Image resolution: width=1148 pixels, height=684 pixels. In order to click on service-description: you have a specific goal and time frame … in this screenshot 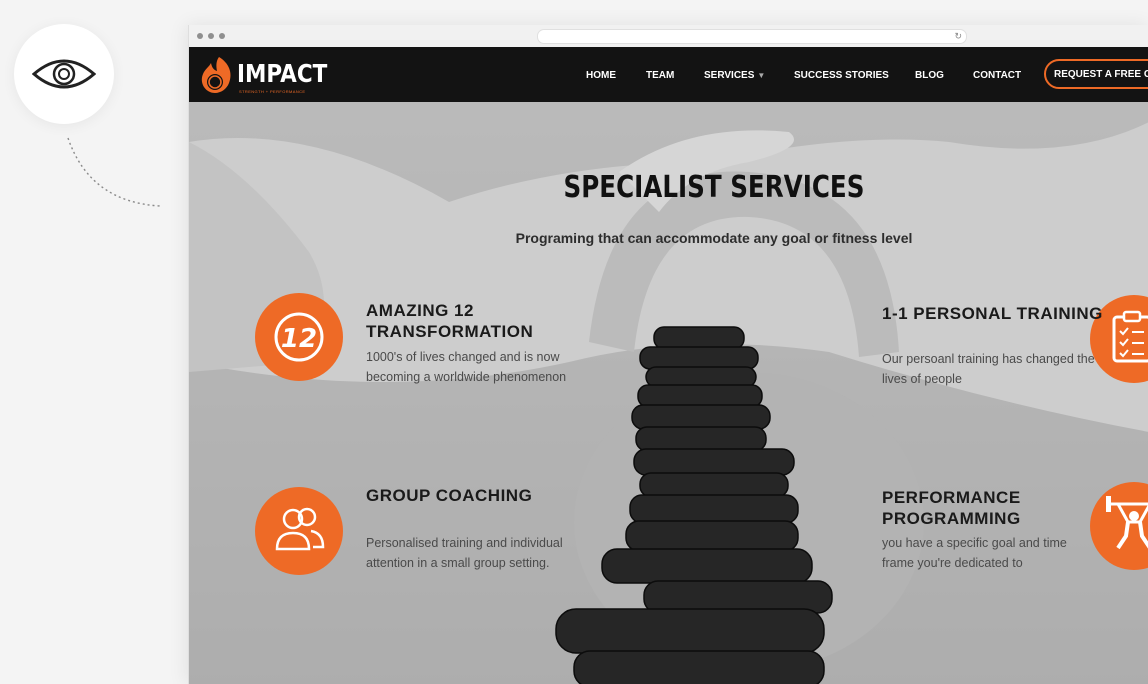, I will do `click(974, 553)`.